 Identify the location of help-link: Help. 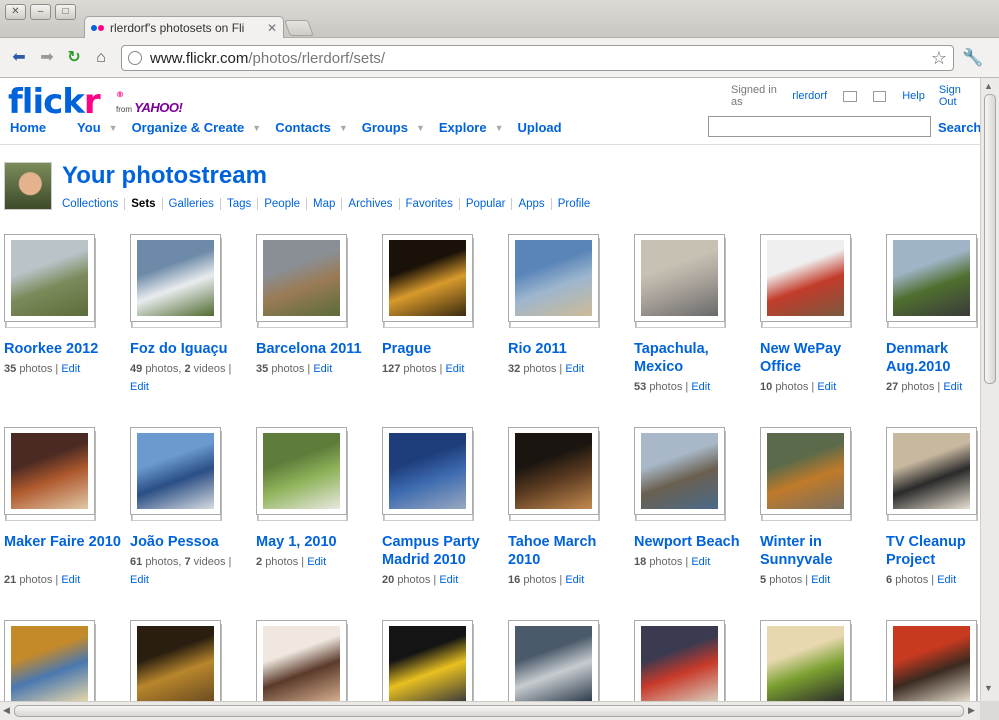
(913, 96).